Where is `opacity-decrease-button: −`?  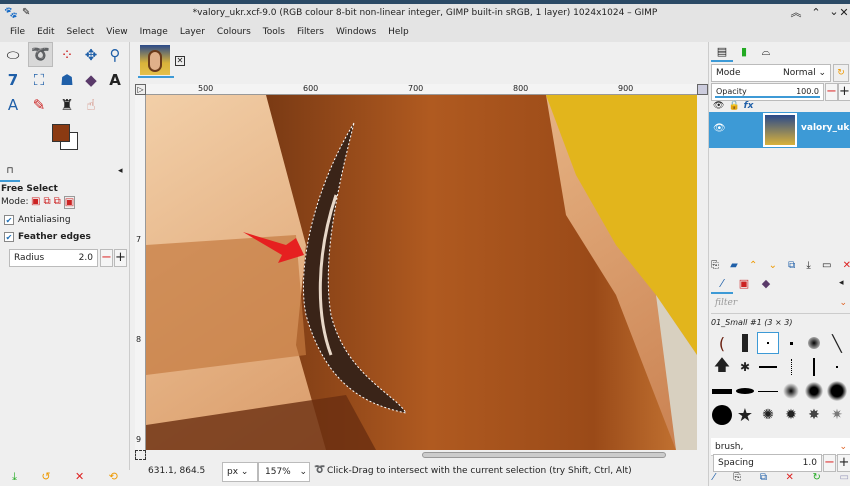
opacity-decrease-button: − is located at coordinates (831, 92).